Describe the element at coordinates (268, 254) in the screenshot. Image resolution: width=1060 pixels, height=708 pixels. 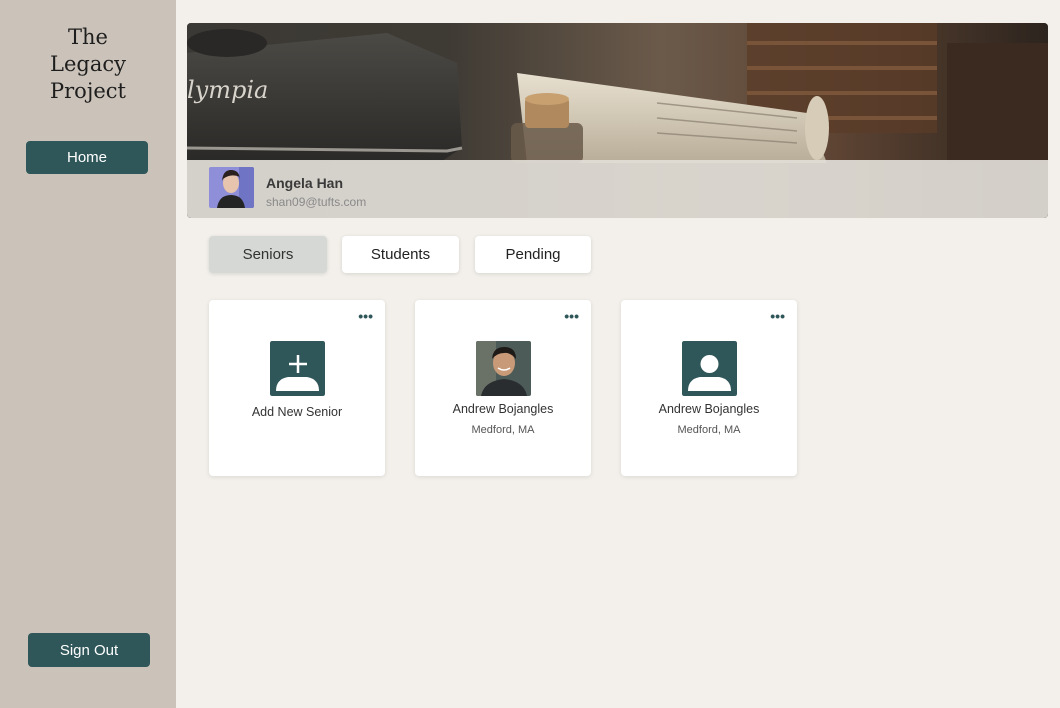
I see `tab-seniors: Seniors` at that location.